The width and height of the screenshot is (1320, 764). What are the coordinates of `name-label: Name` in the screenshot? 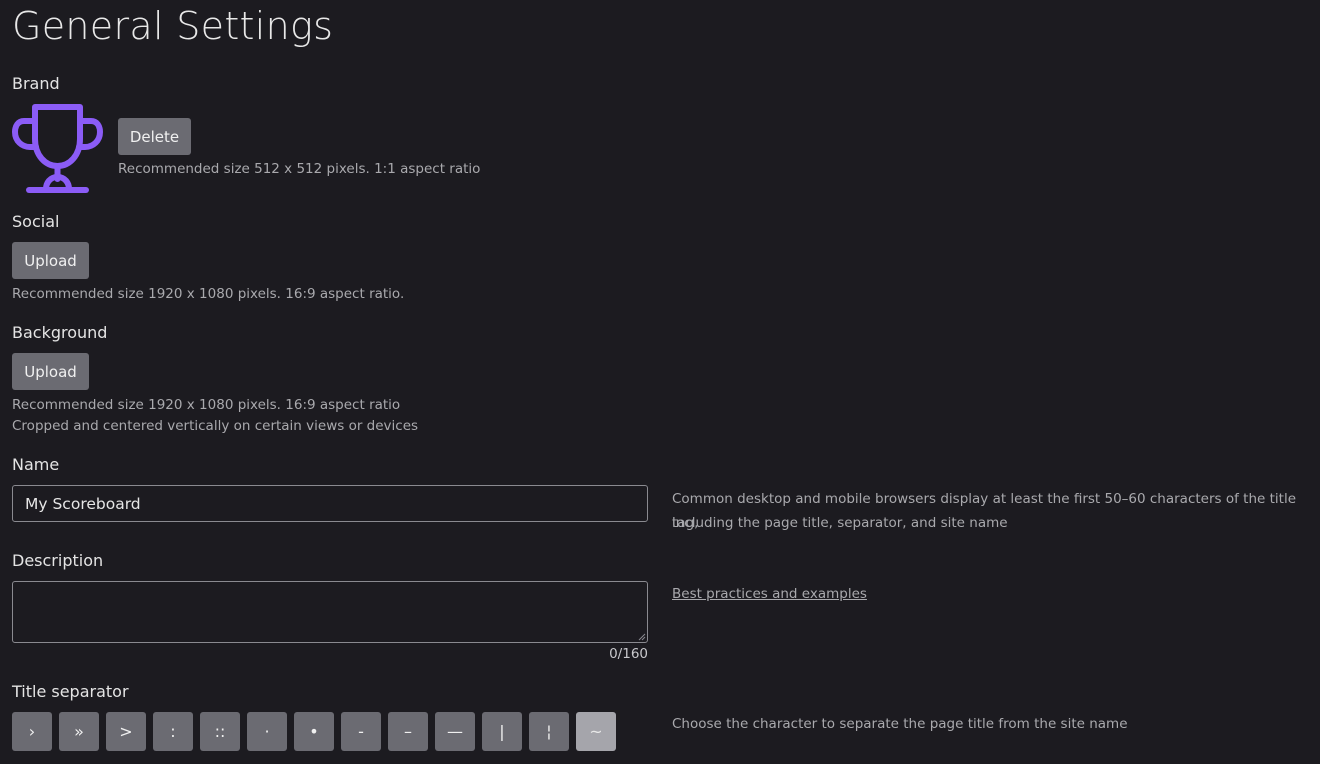 It's located at (36, 464).